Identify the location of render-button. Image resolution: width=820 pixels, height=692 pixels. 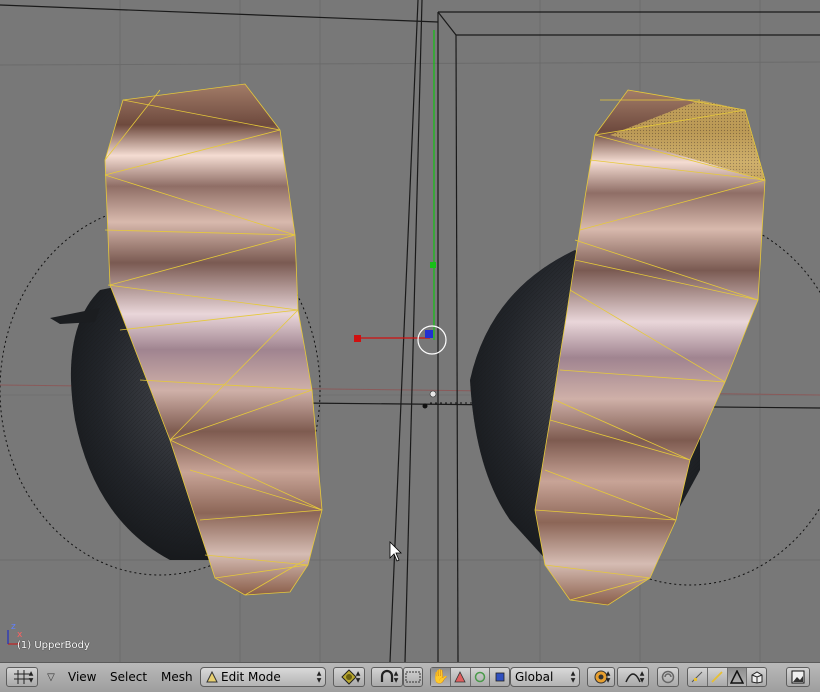
(798, 677).